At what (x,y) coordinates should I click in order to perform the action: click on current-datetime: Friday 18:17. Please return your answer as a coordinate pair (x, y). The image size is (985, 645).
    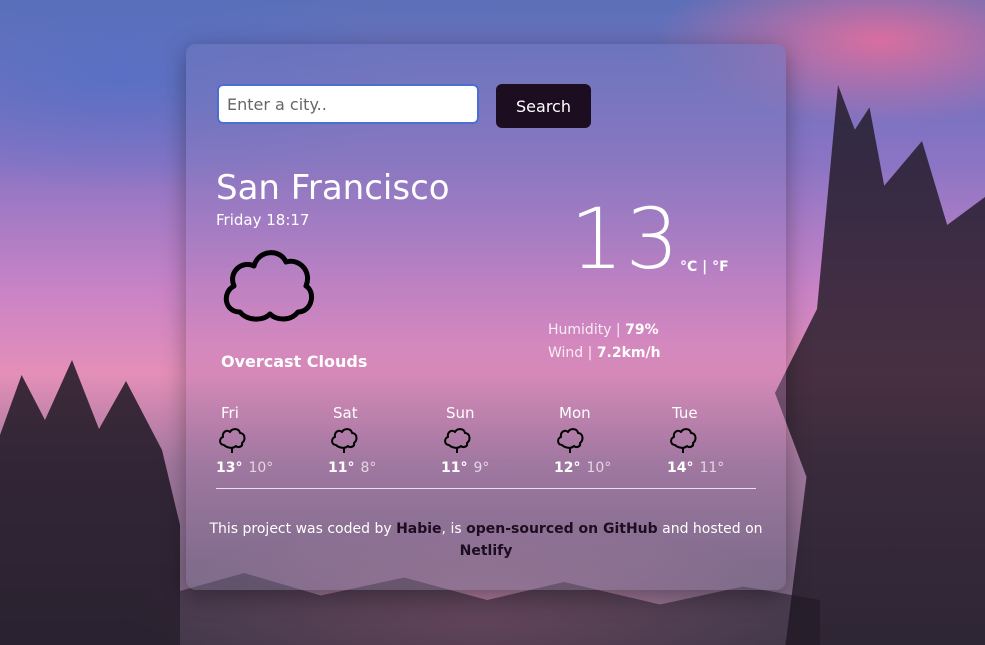
    Looking at the image, I should click on (263, 220).